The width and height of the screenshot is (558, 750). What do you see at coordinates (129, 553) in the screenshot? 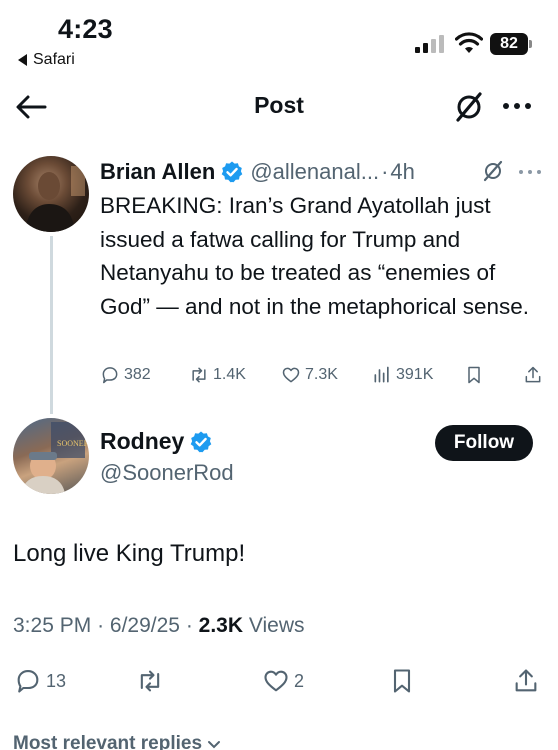
I see `tweet-text: Long live King Trump!` at bounding box center [129, 553].